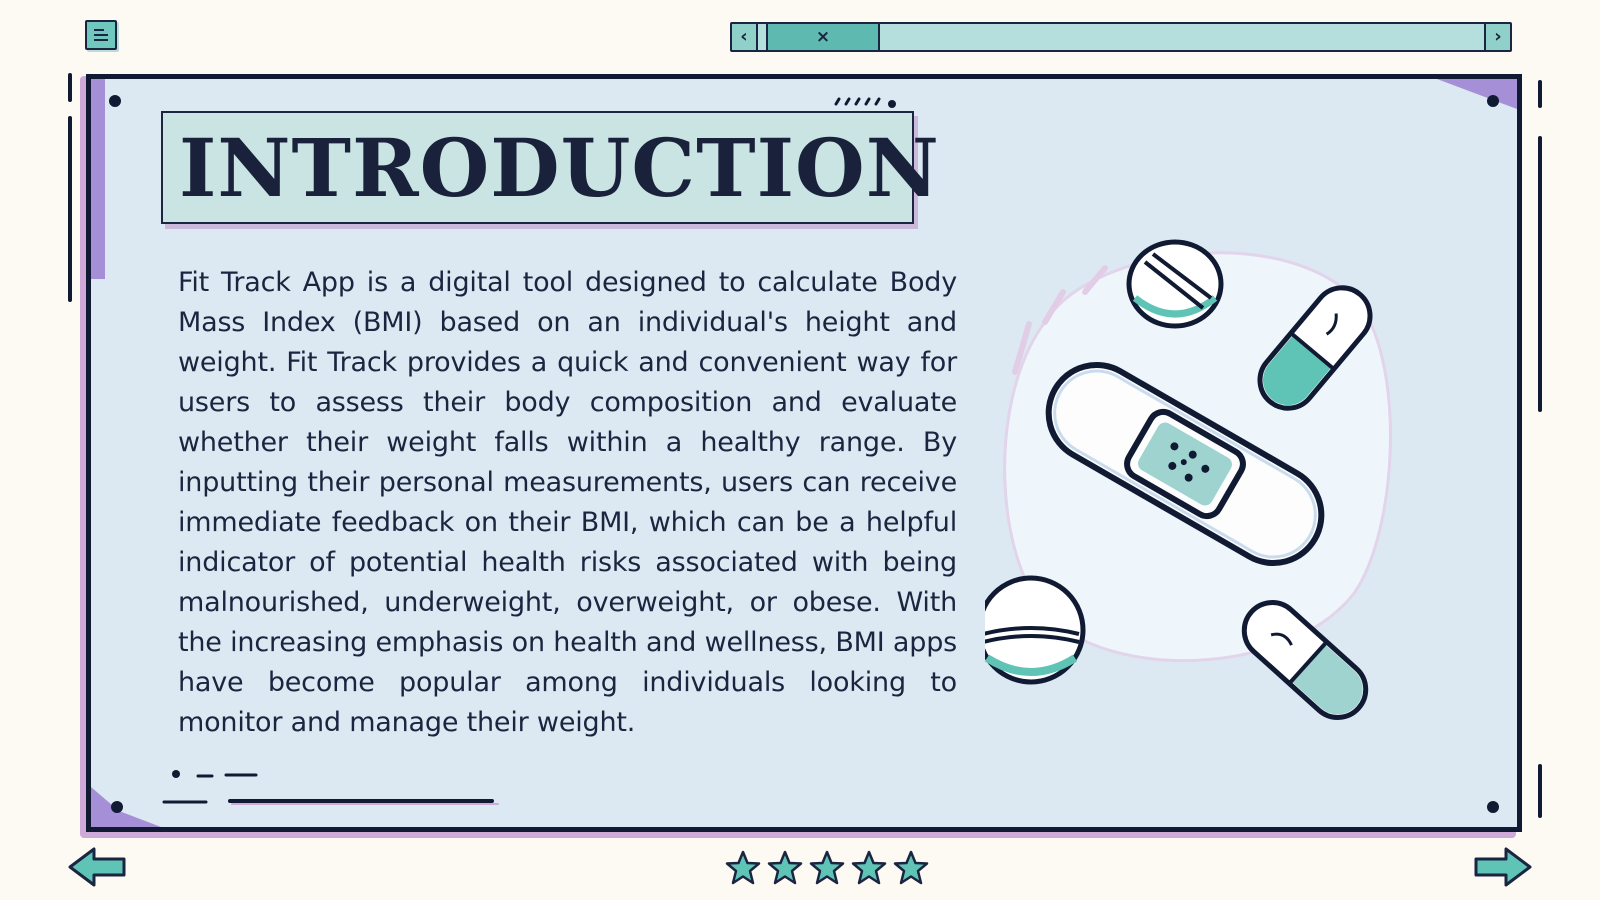  Describe the element at coordinates (101, 35) in the screenshot. I see `menu-button` at that location.